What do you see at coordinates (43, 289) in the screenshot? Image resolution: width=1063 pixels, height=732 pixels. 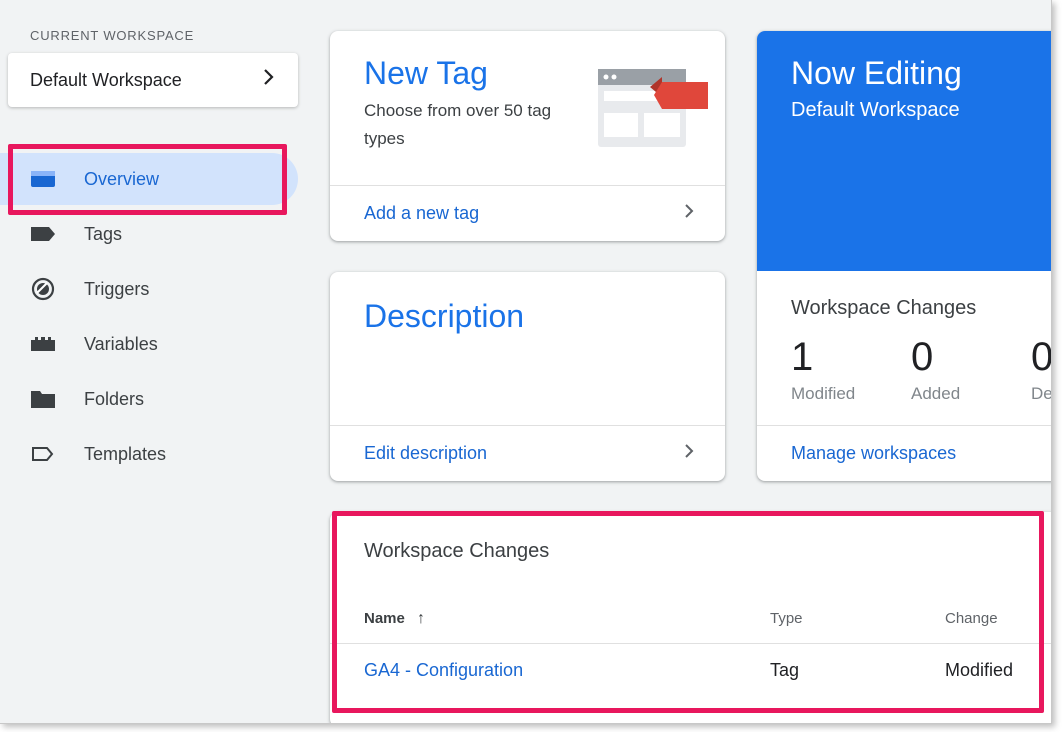 I see `trigger-icon` at bounding box center [43, 289].